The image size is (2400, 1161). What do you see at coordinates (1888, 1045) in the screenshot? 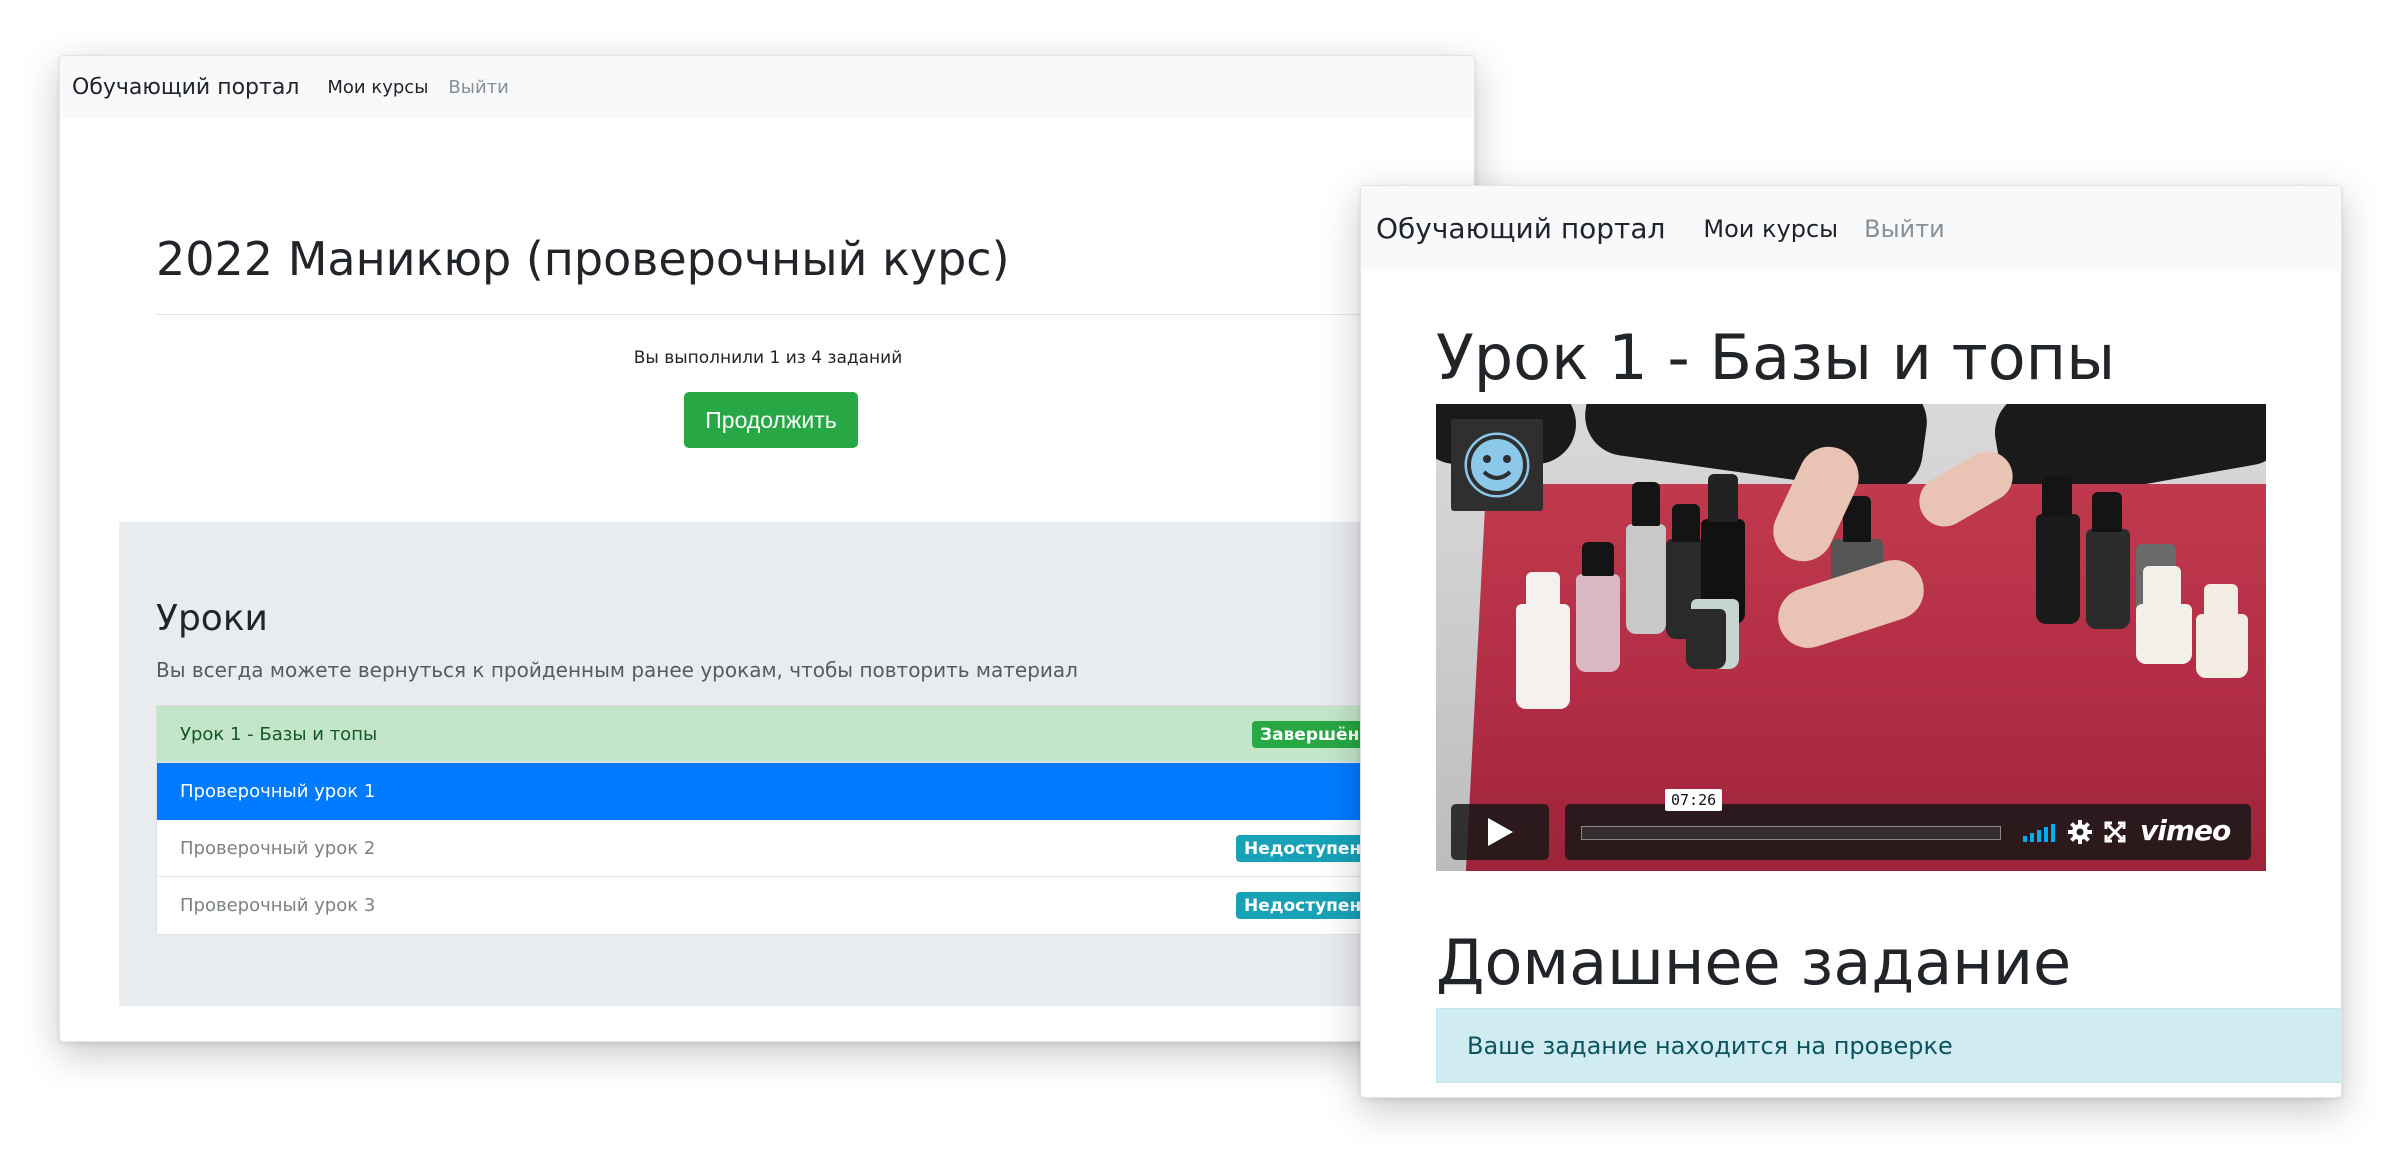
I see `homework-status-alert: Ваше задание находится на проверке` at bounding box center [1888, 1045].